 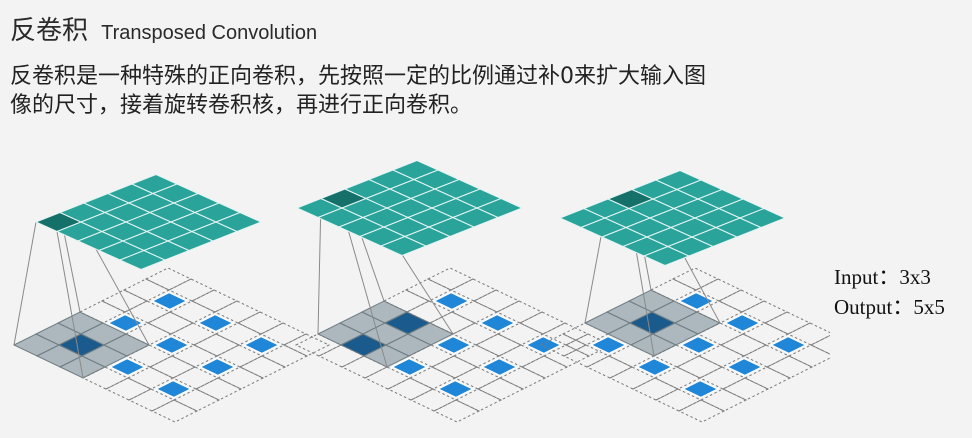 What do you see at coordinates (49, 31) in the screenshot?
I see `title-chinese: 反卷积` at bounding box center [49, 31].